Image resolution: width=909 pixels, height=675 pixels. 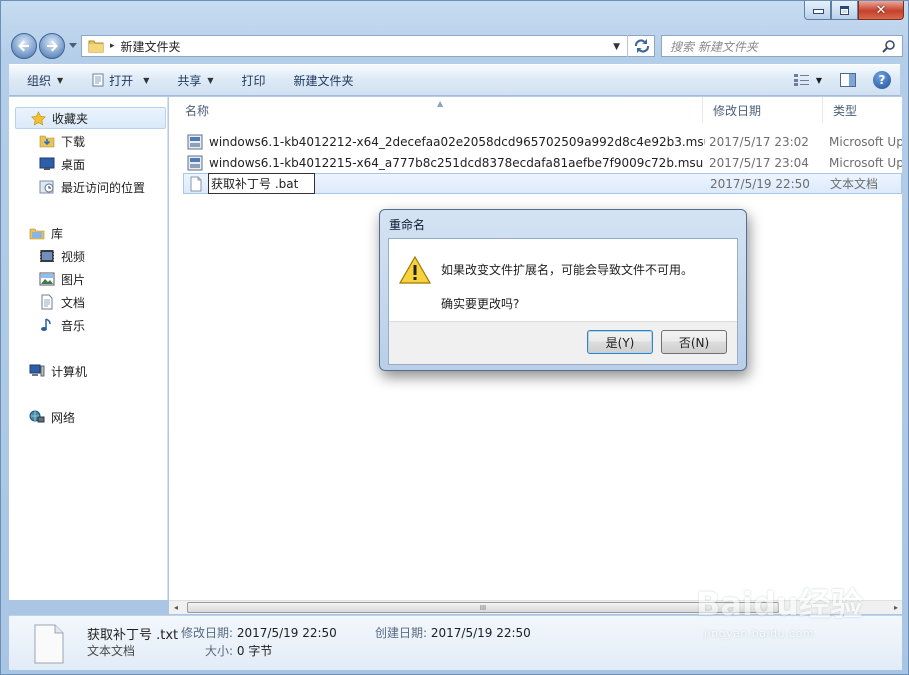 What do you see at coordinates (96, 46) in the screenshot?
I see `folder-icon` at bounding box center [96, 46].